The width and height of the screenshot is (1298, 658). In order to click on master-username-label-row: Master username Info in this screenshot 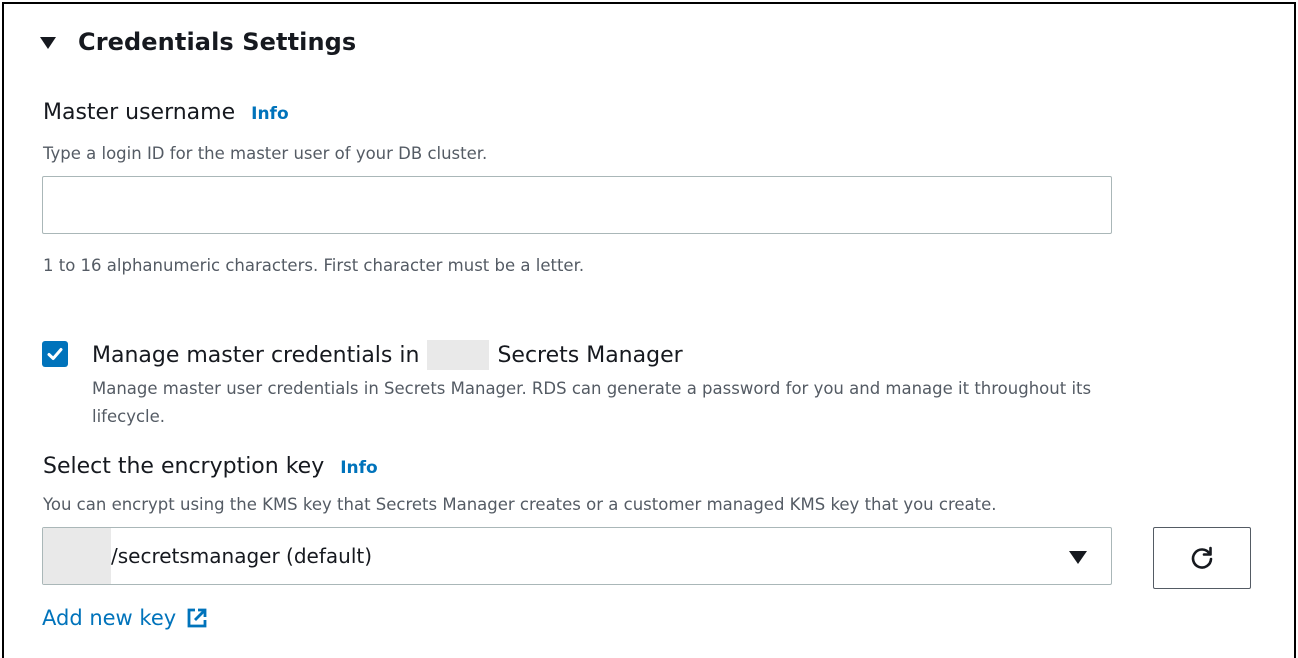, I will do `click(166, 112)`.